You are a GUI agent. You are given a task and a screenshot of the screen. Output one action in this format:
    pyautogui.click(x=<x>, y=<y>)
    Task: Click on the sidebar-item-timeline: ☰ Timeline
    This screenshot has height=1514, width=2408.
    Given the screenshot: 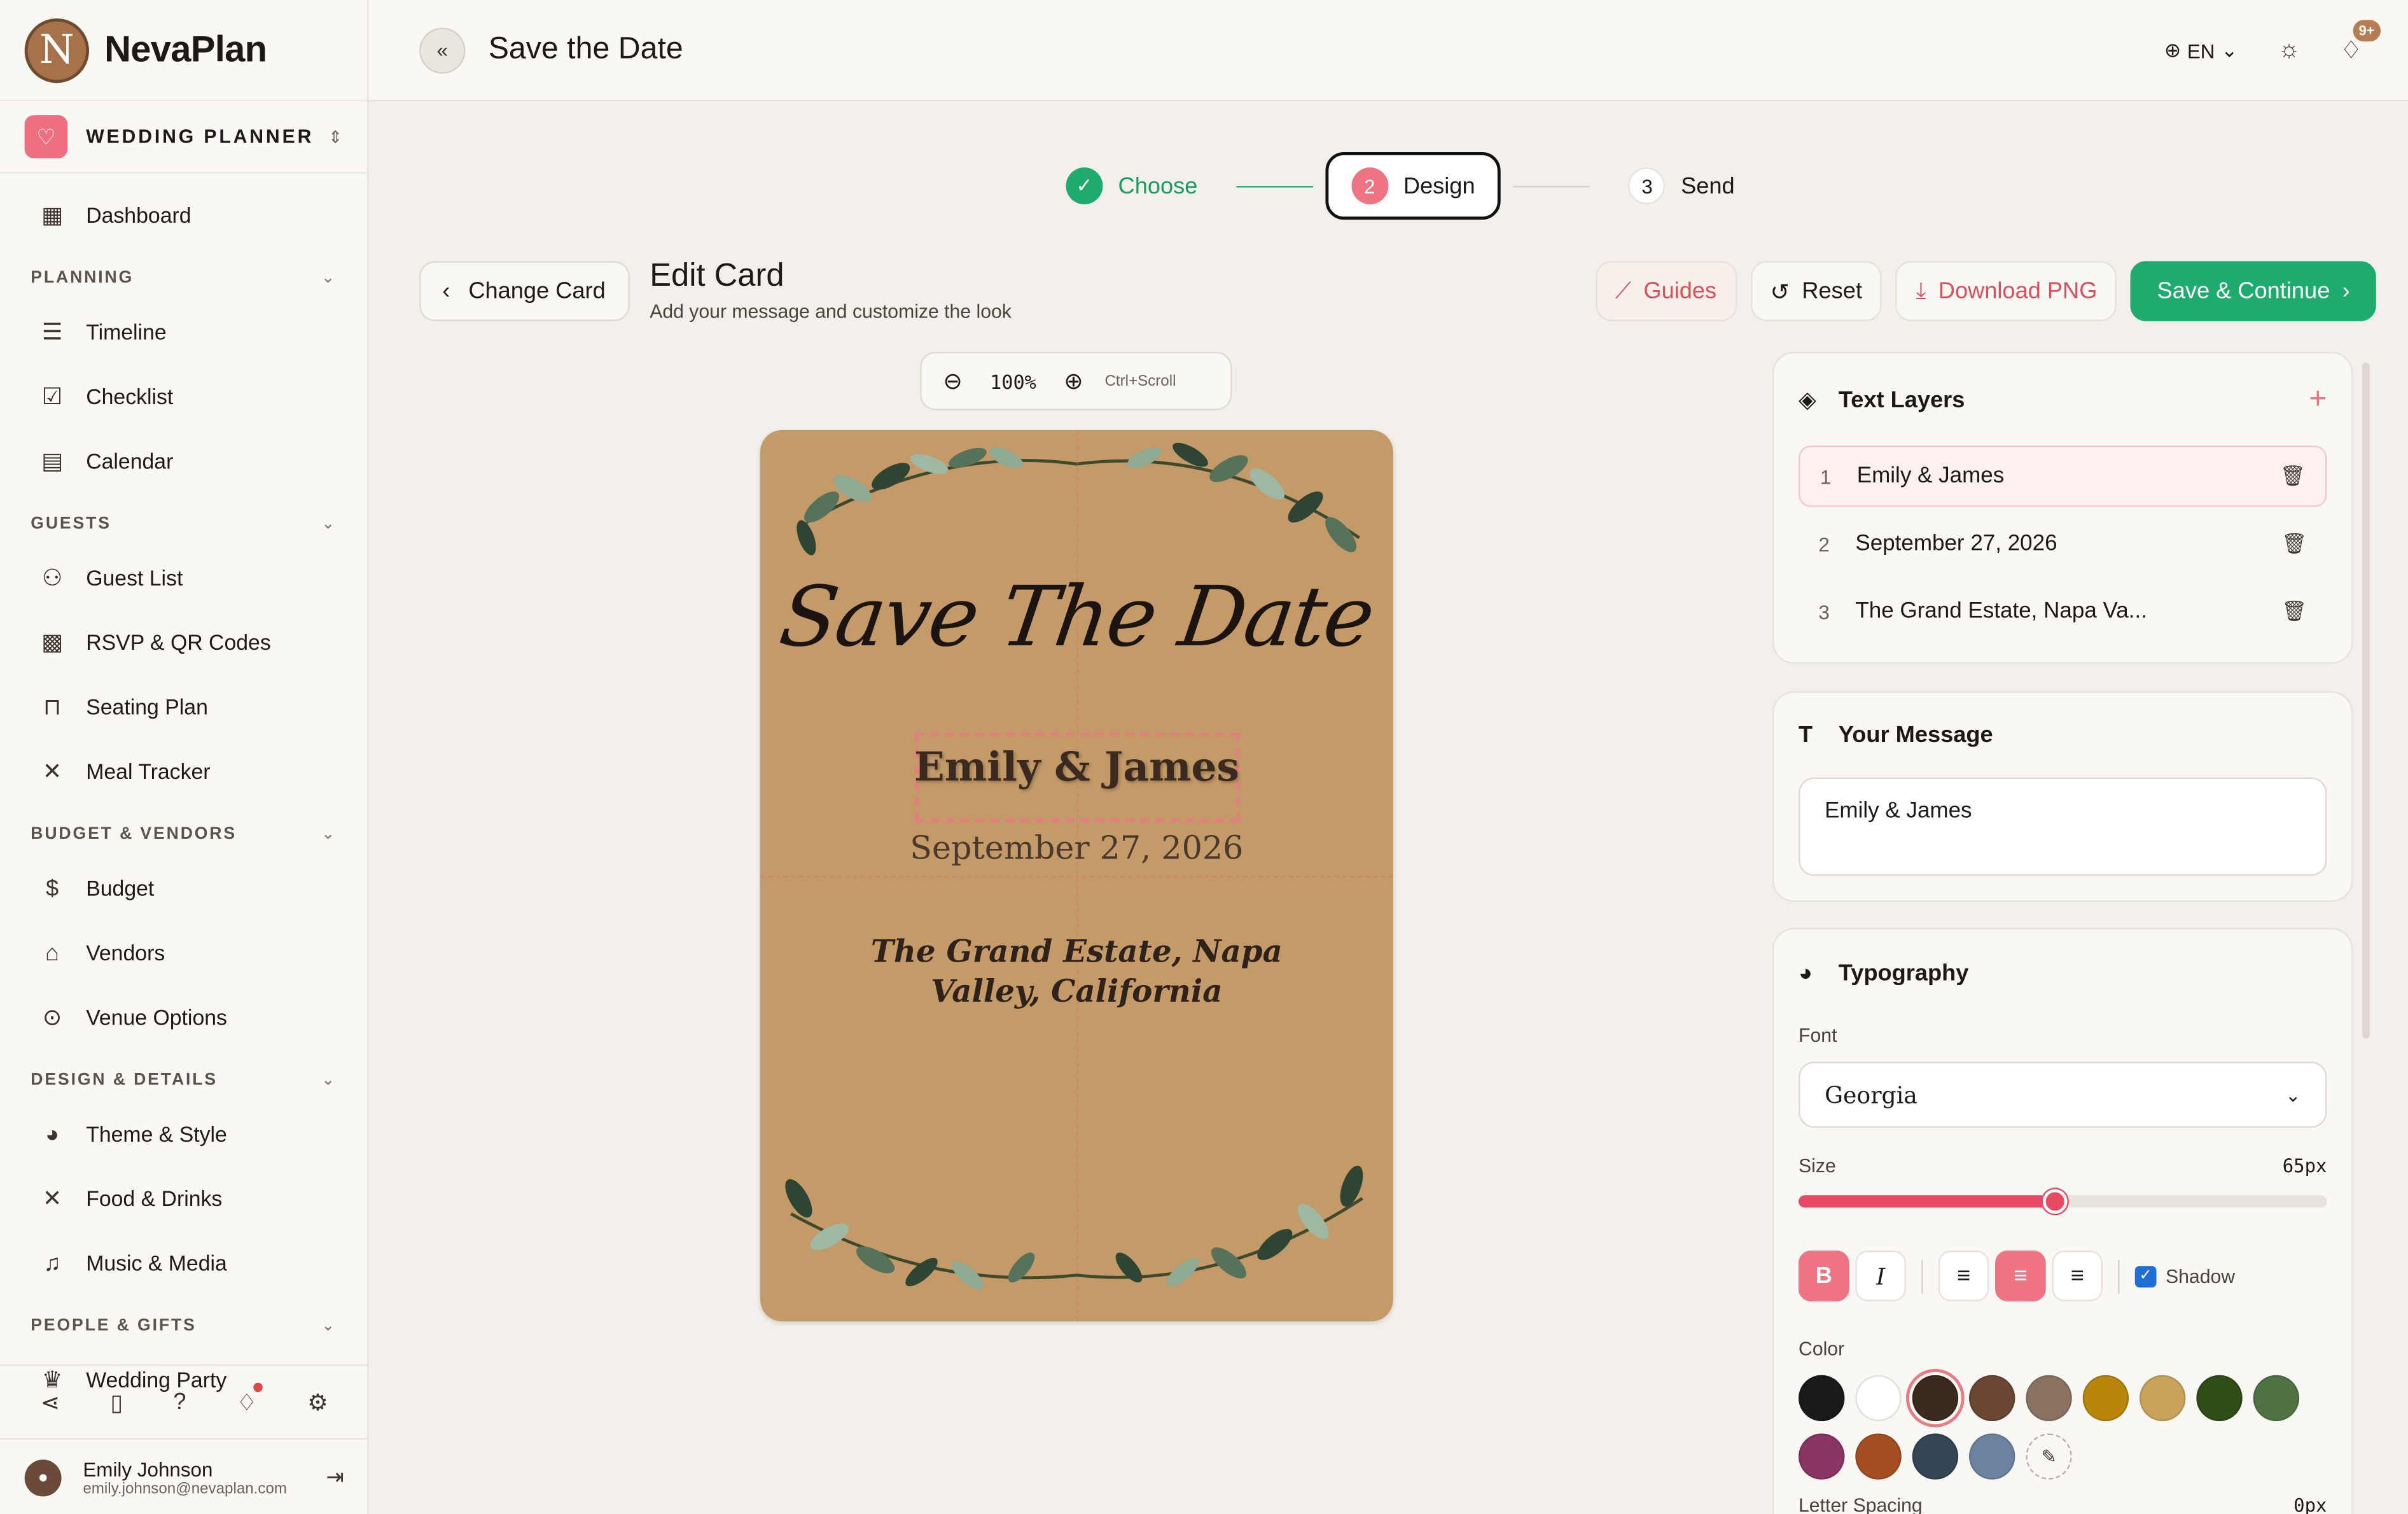 What is the action you would take?
    pyautogui.click(x=183, y=332)
    